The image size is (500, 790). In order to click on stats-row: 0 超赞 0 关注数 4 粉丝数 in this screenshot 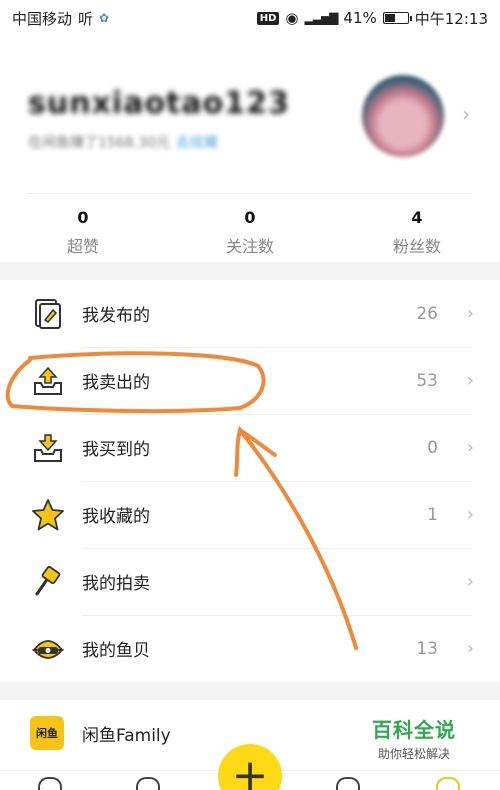, I will do `click(250, 230)`.